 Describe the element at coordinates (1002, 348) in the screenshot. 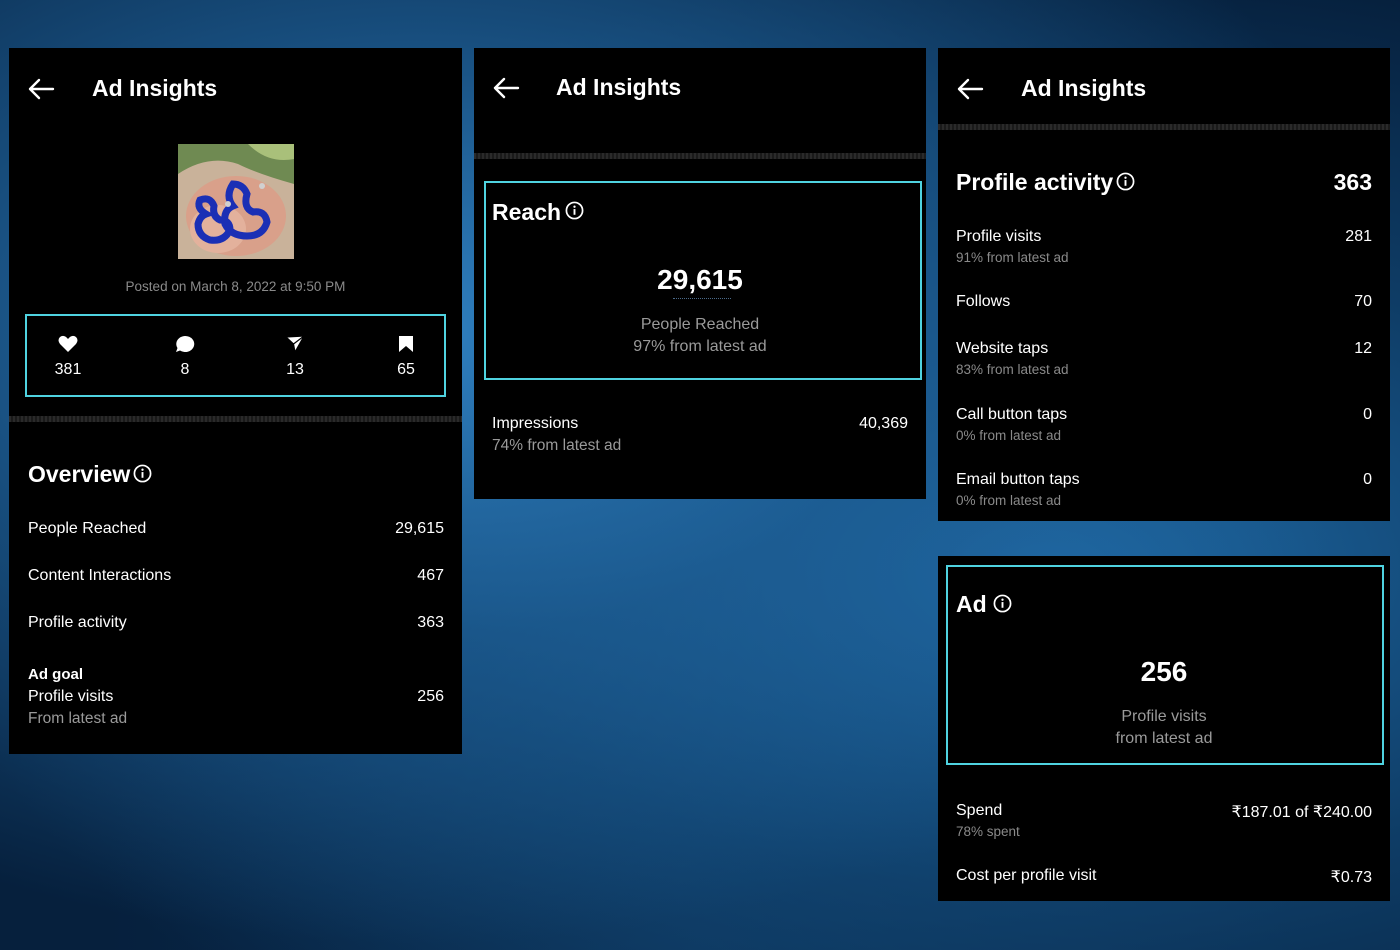

I see `website-taps-label: Website taps` at that location.